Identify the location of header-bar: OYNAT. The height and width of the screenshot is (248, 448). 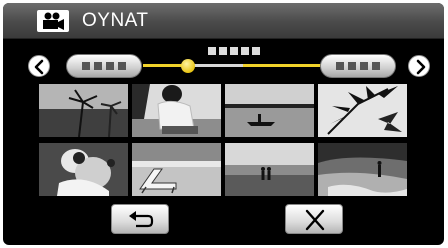
(223, 21).